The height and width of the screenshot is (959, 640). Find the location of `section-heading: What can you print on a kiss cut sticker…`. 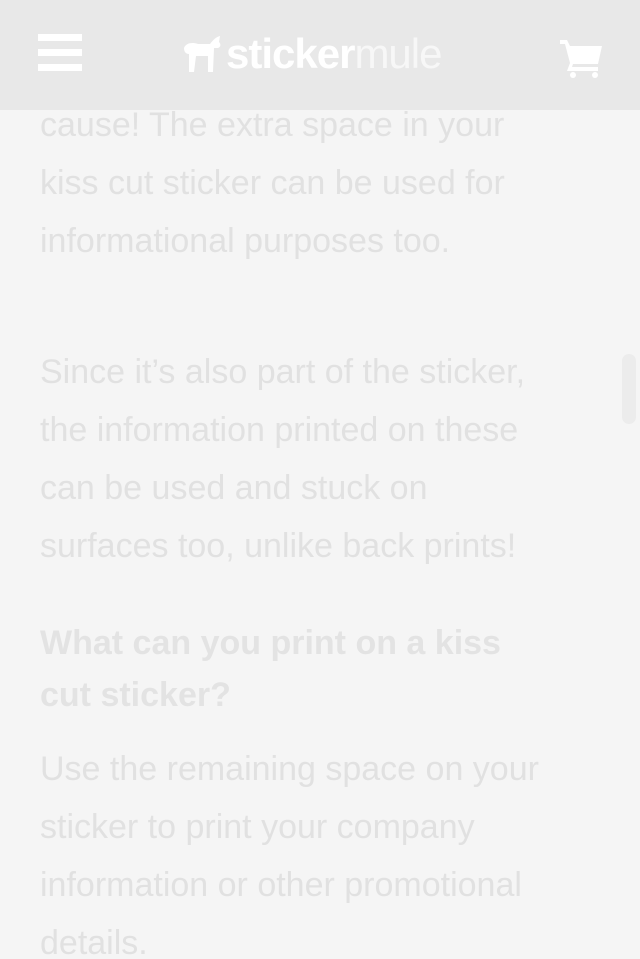

section-heading: What can you print on a kiss cut sticker… is located at coordinates (320, 669).